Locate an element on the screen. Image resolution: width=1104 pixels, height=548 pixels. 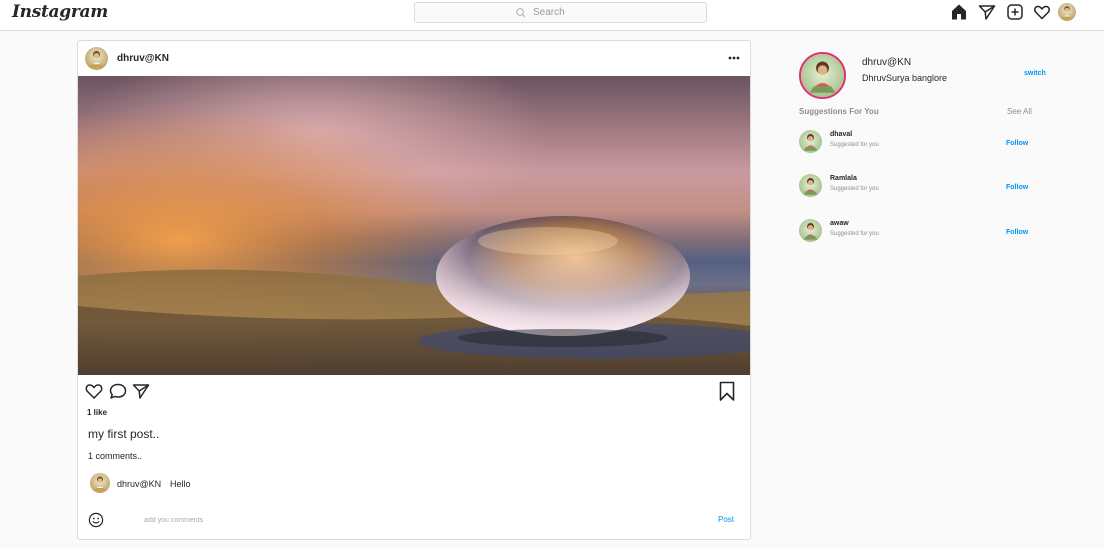
like-heart-icon is located at coordinates (94, 391).